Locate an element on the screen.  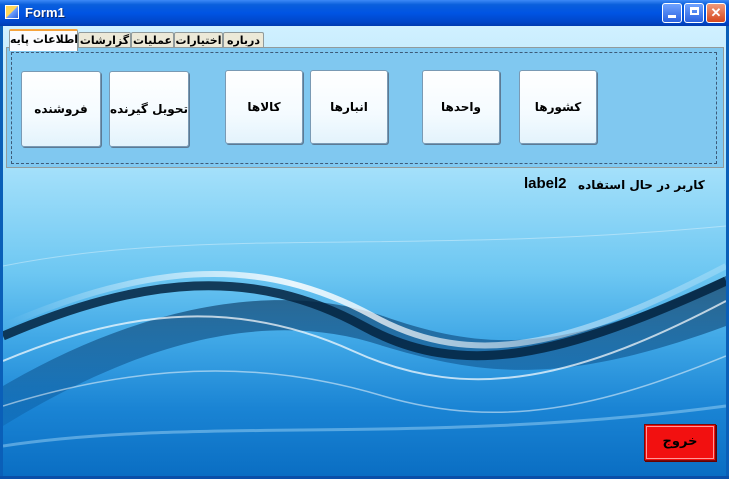
maximize-button is located at coordinates (694, 13).